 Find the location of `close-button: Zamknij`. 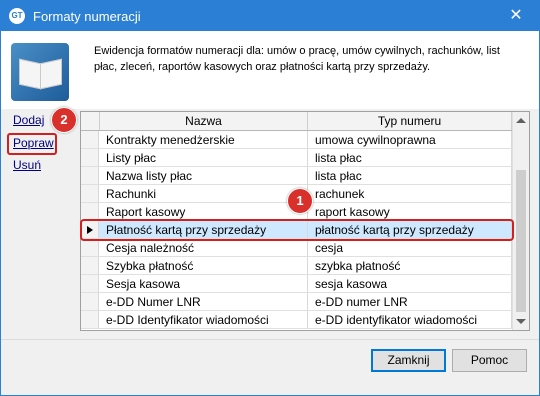

close-button: Zamknij is located at coordinates (408, 360).